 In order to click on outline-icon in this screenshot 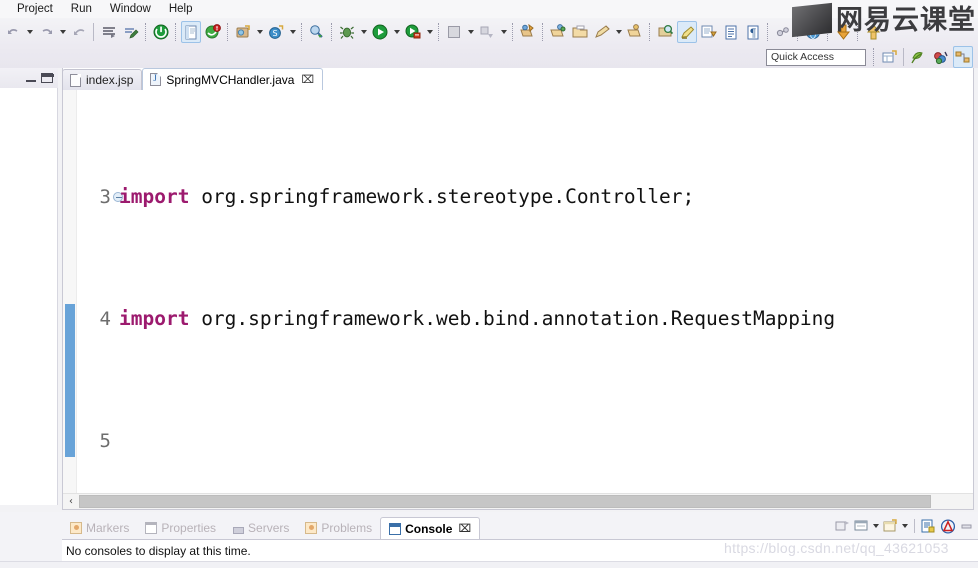, I will do `click(731, 32)`.